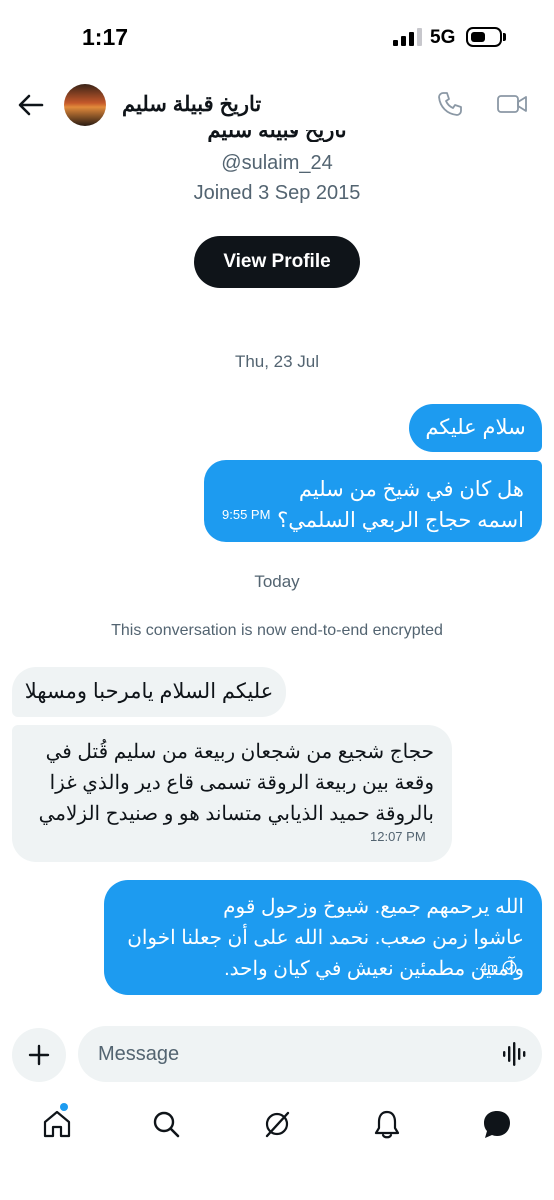 Image resolution: width=554 pixels, height=1200 pixels. Describe the element at coordinates (497, 1124) in the screenshot. I see `messages-icon` at that location.